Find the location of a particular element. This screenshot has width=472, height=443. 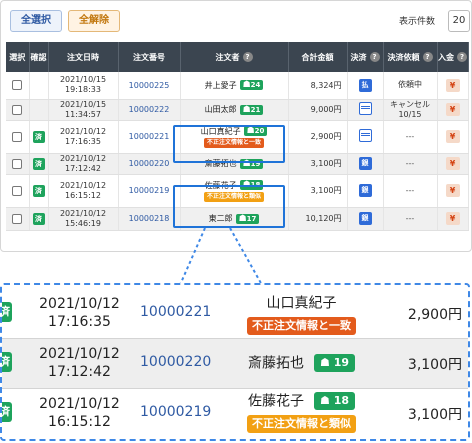

customer-name: 佐藤花子 is located at coordinates (275, 401).